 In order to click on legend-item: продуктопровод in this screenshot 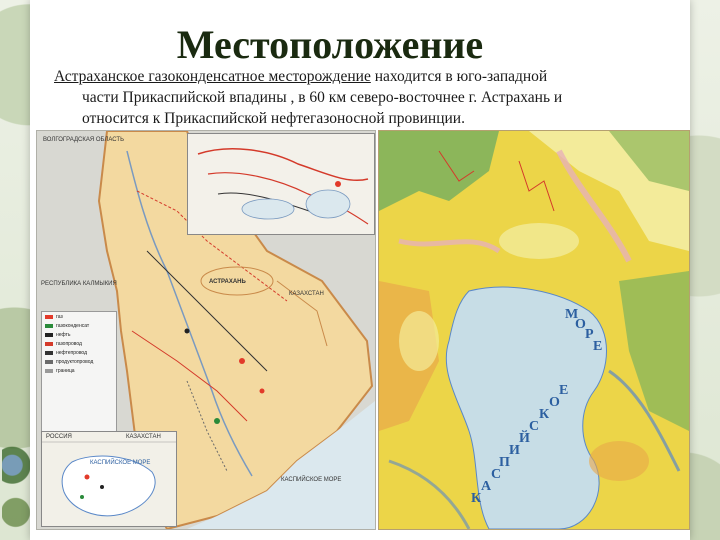, I will do `click(79, 361)`.